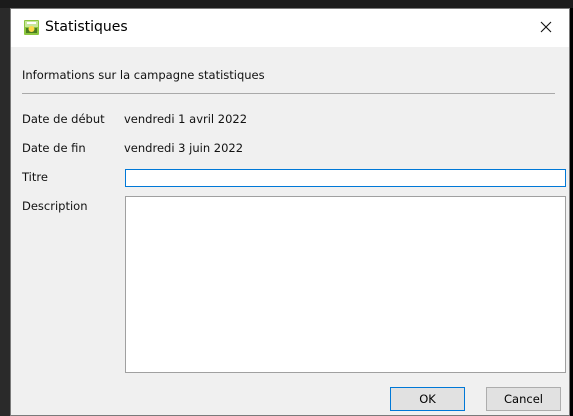  What do you see at coordinates (31, 27) in the screenshot?
I see `app-stats-icon` at bounding box center [31, 27].